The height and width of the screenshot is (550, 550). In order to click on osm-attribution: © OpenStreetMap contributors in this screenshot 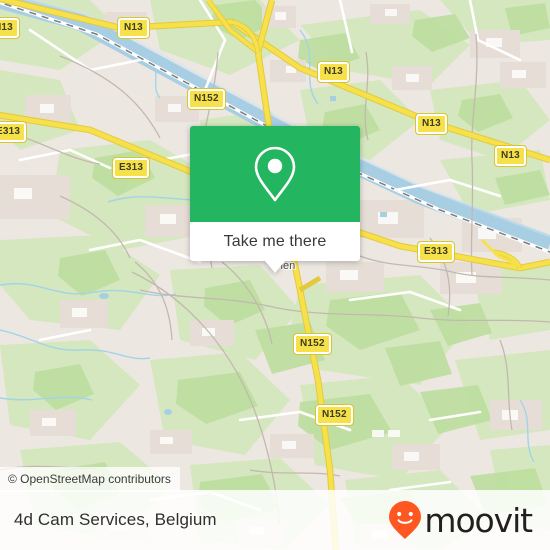, I will do `click(90, 479)`.